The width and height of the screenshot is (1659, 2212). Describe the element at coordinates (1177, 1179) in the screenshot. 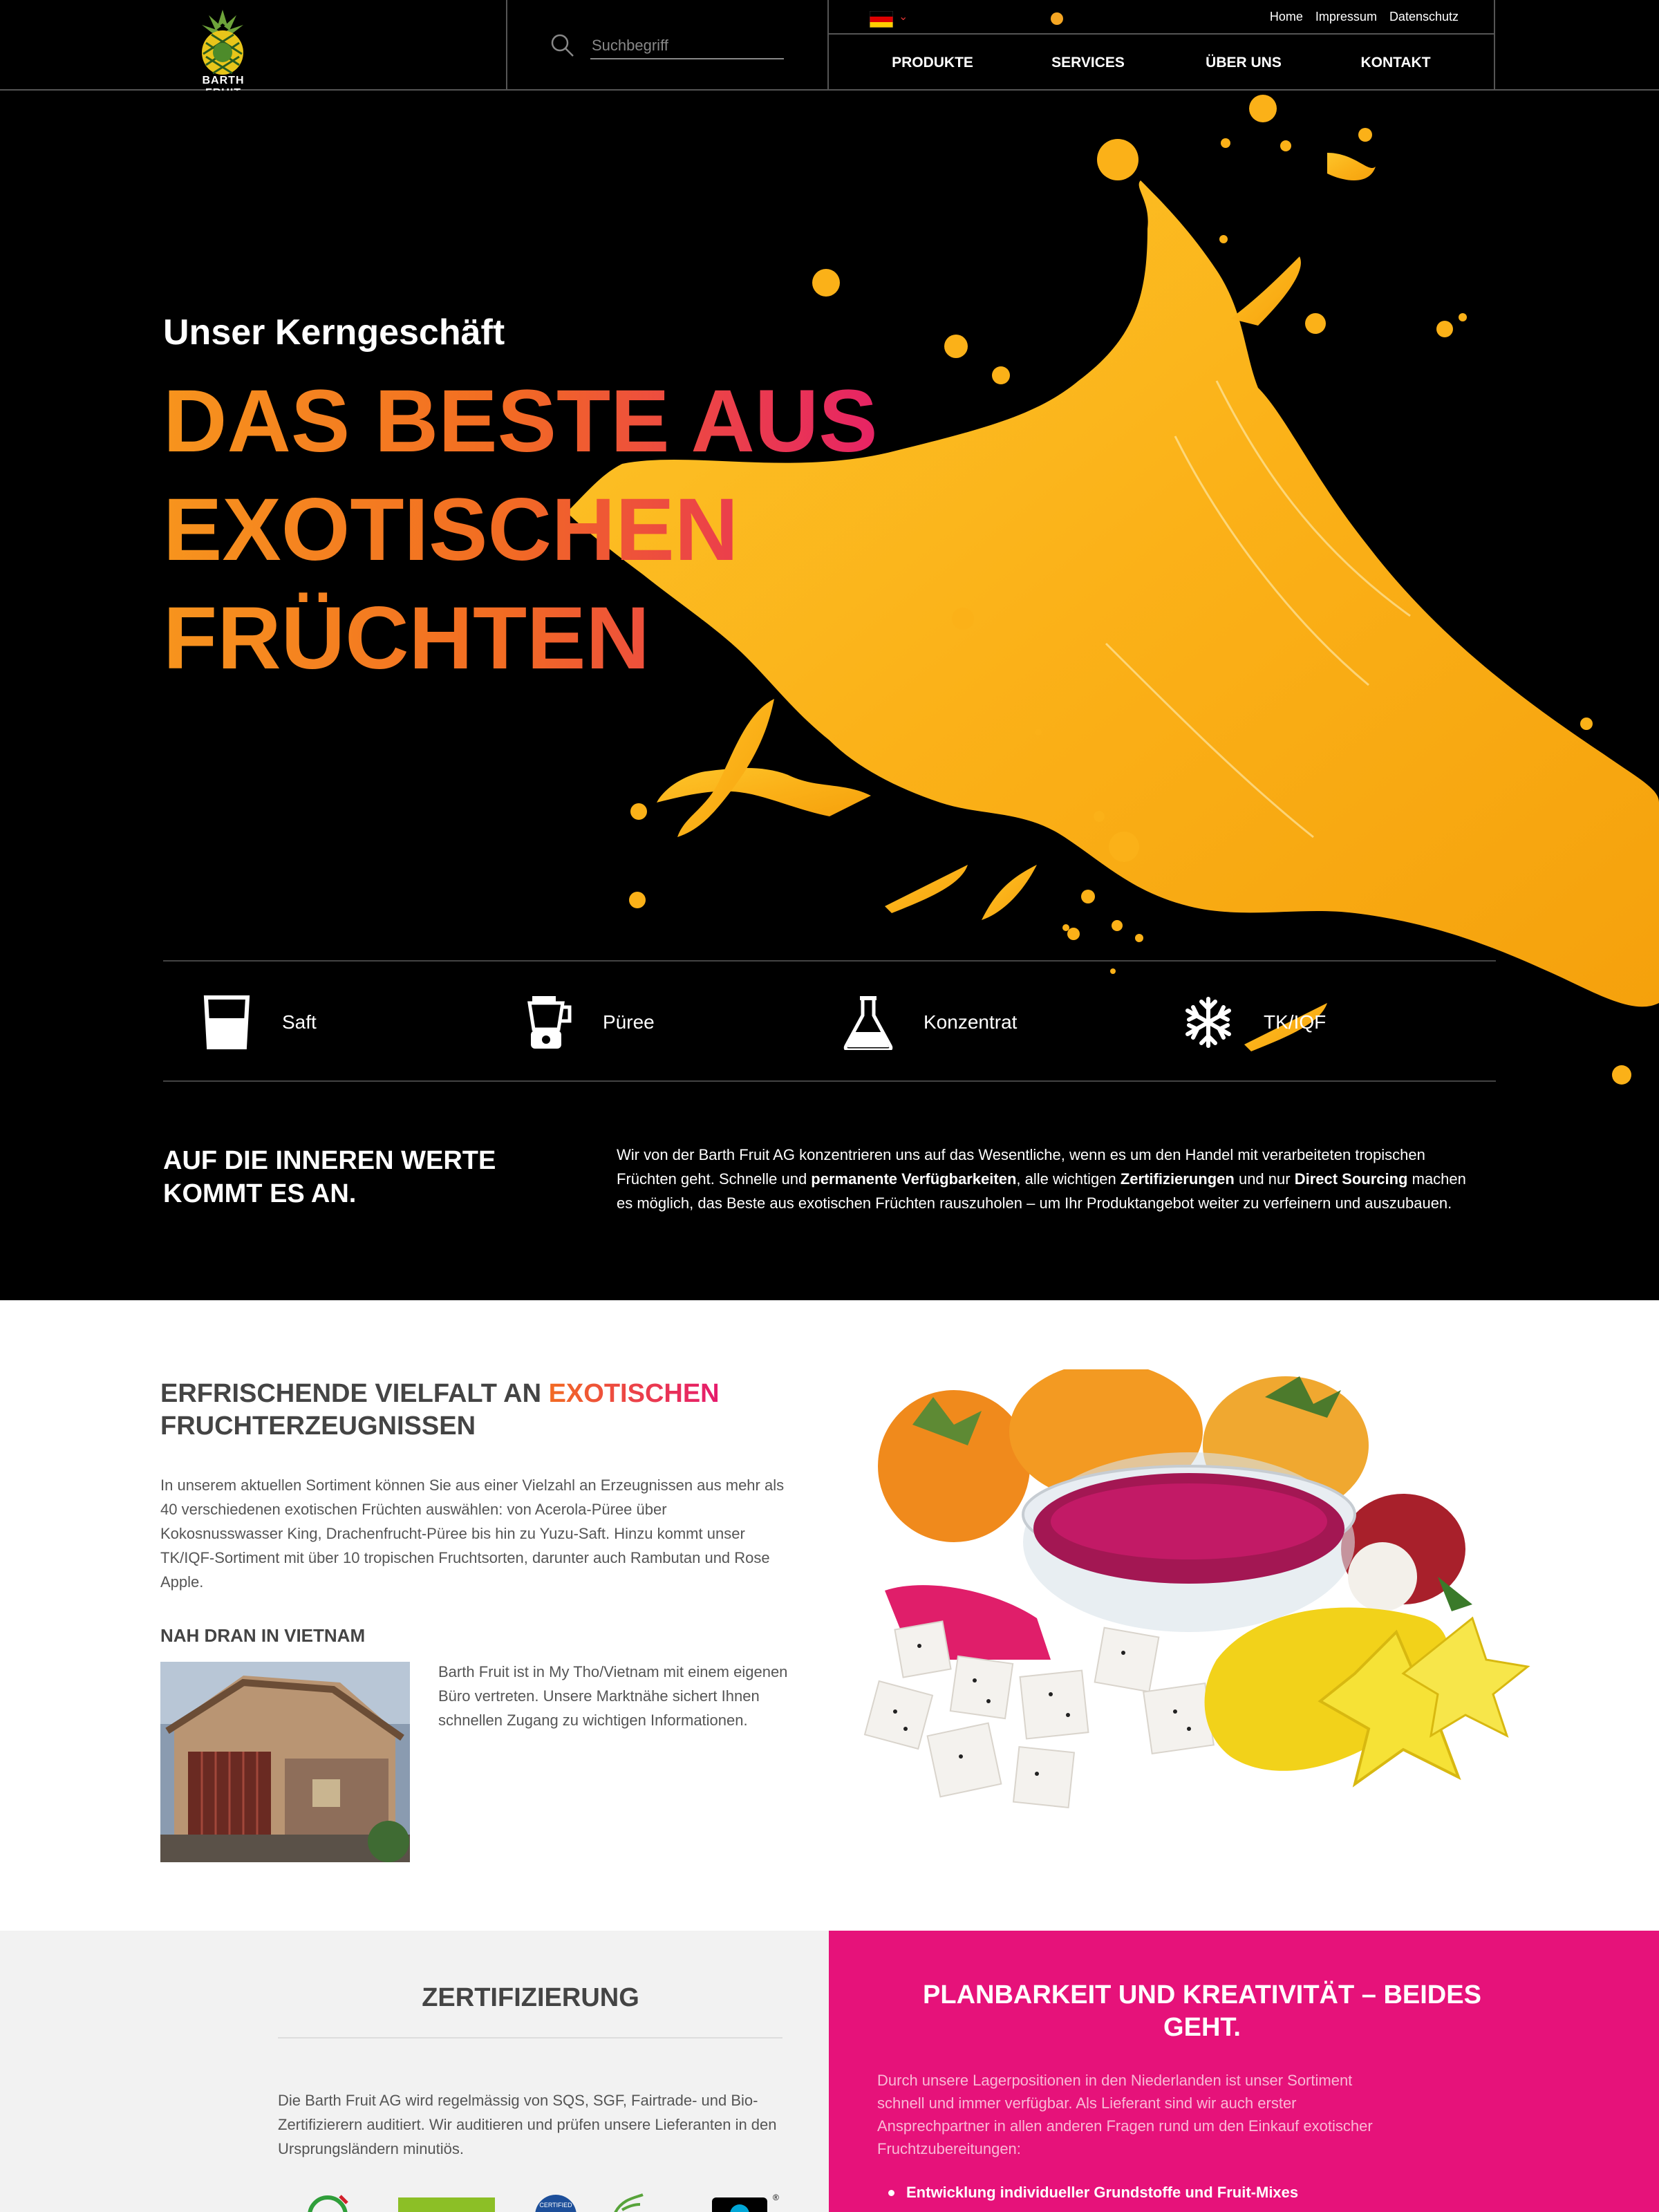

I see `bold-run: Zertifizierungen` at that location.